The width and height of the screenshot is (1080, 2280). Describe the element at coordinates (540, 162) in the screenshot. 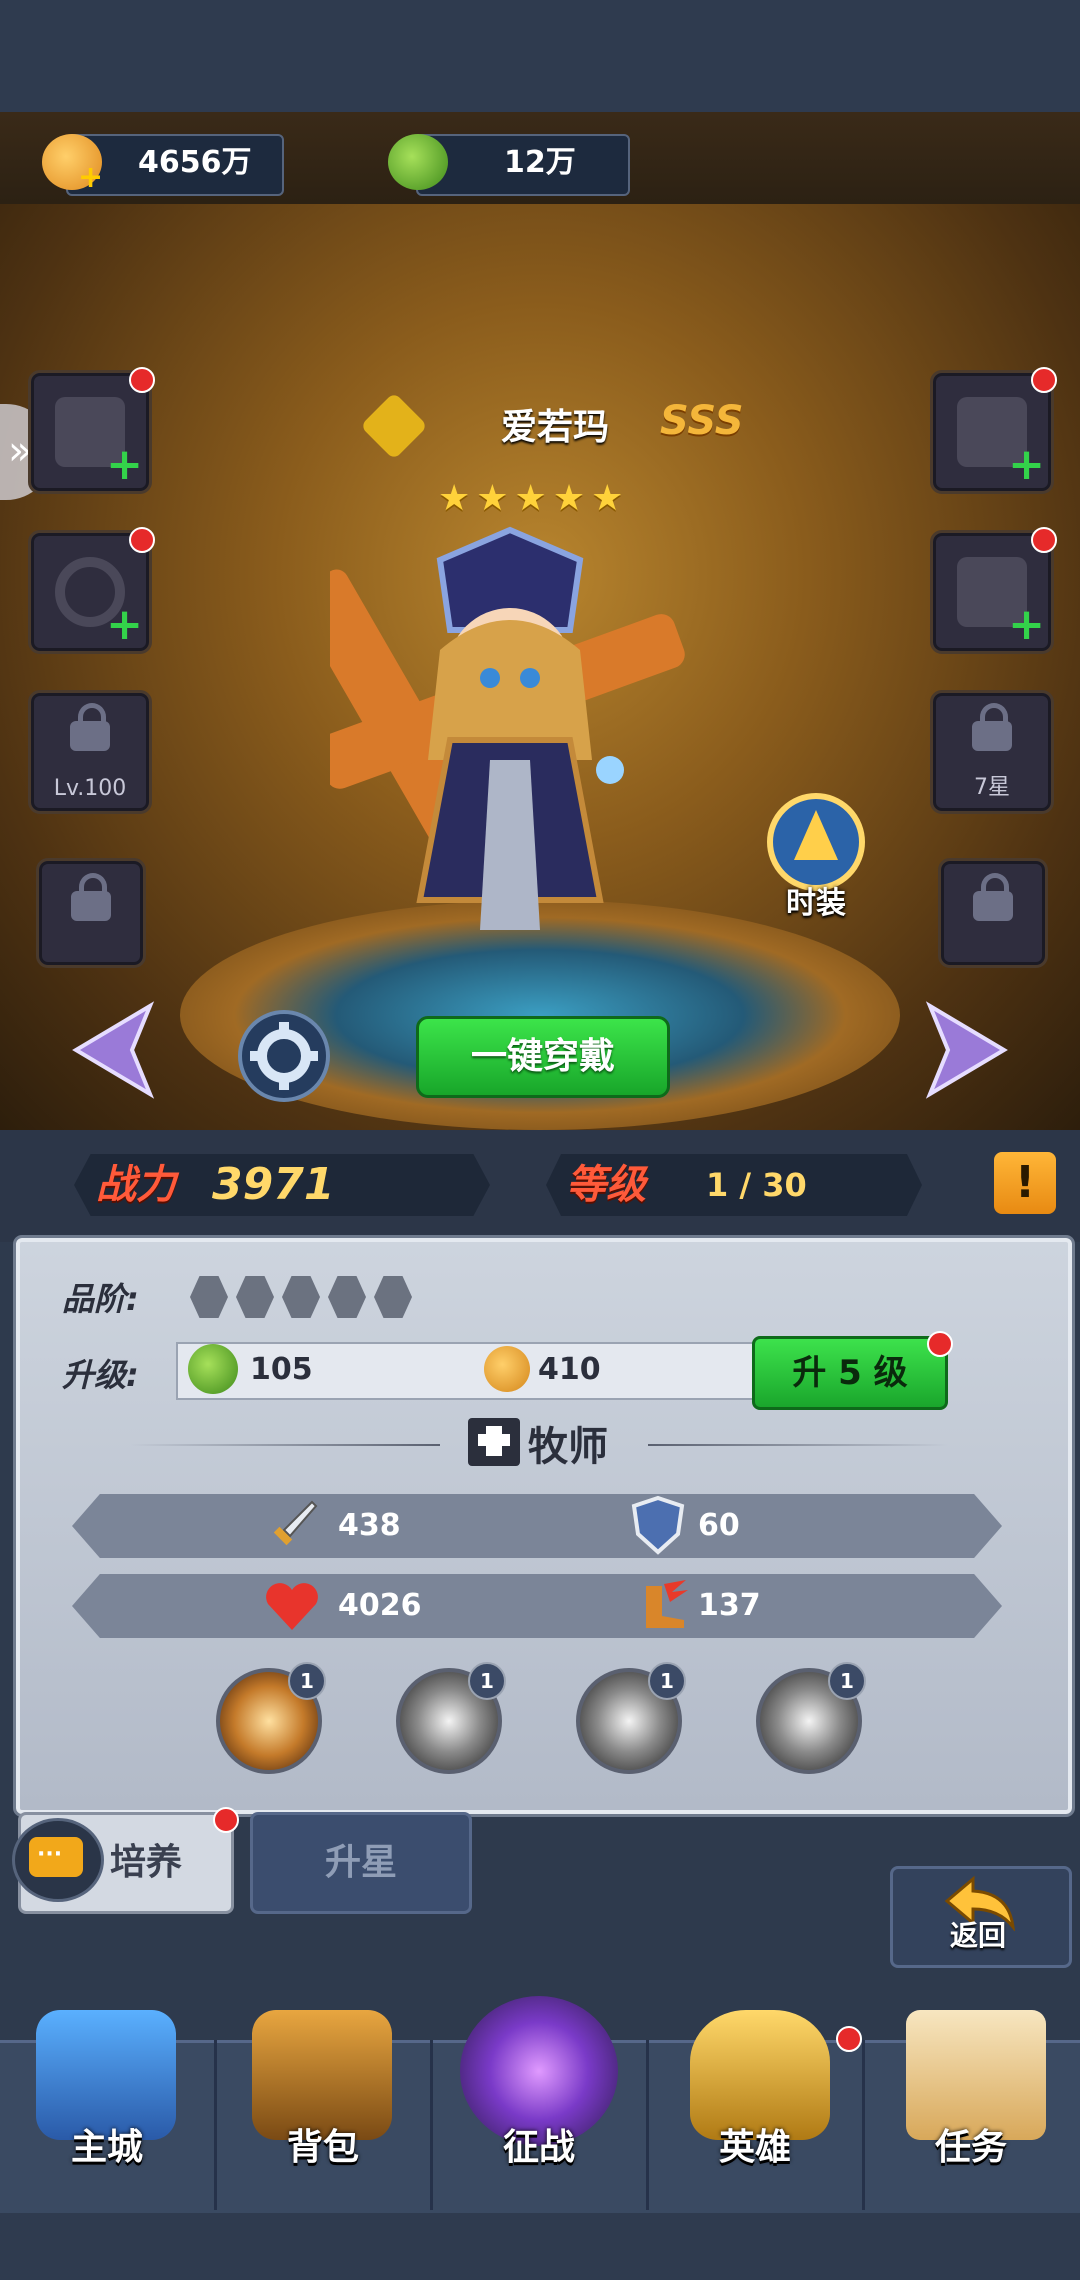

I see `exp-amount: 12万` at that location.